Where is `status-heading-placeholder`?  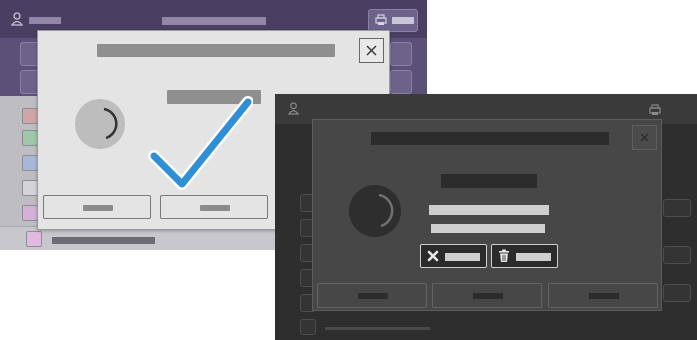 status-heading-placeholder is located at coordinates (489, 181).